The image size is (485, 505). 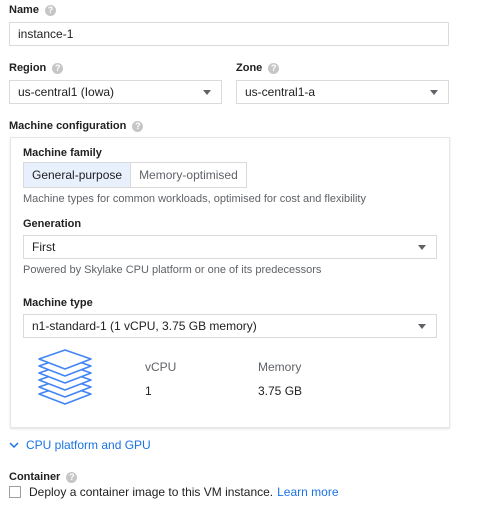 What do you see at coordinates (307, 492) in the screenshot?
I see `learn-more-link: Learn more` at bounding box center [307, 492].